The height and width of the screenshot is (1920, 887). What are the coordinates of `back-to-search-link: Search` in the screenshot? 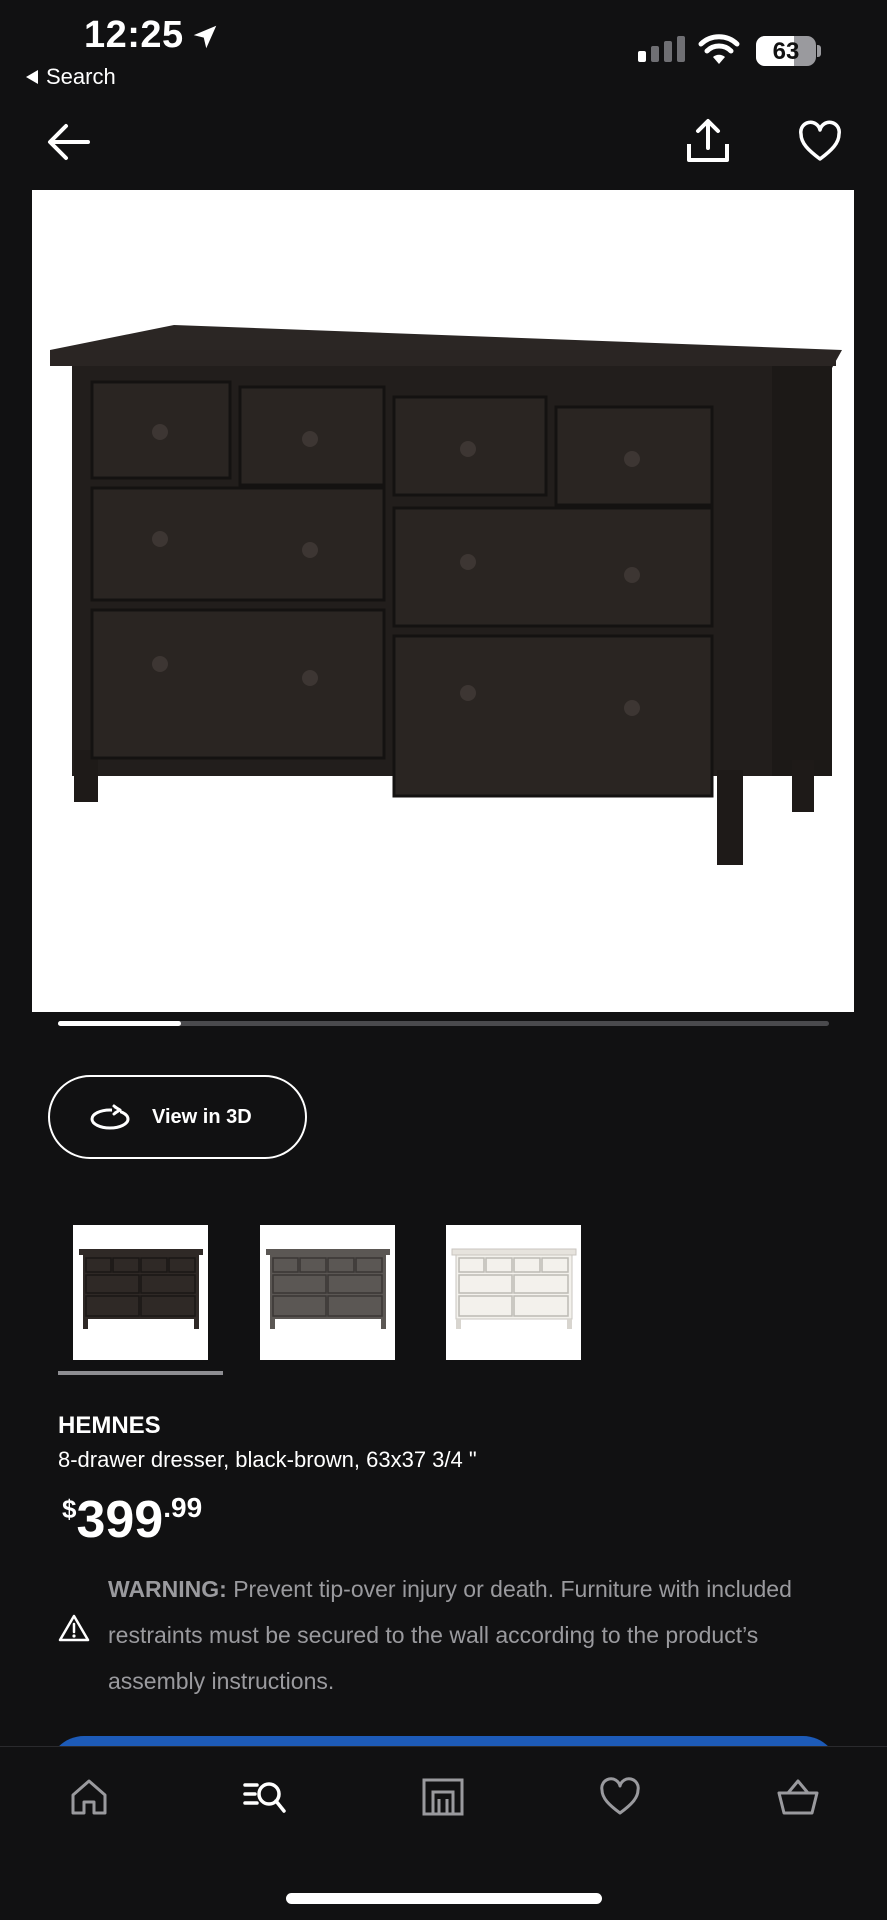 It's located at (71, 77).